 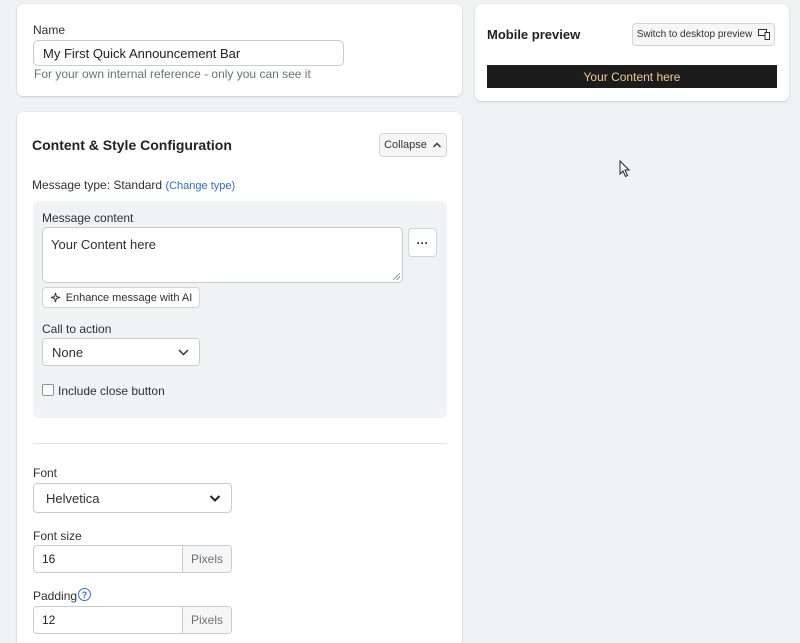 I want to click on padding-unit: Pixels, so click(x=206, y=620).